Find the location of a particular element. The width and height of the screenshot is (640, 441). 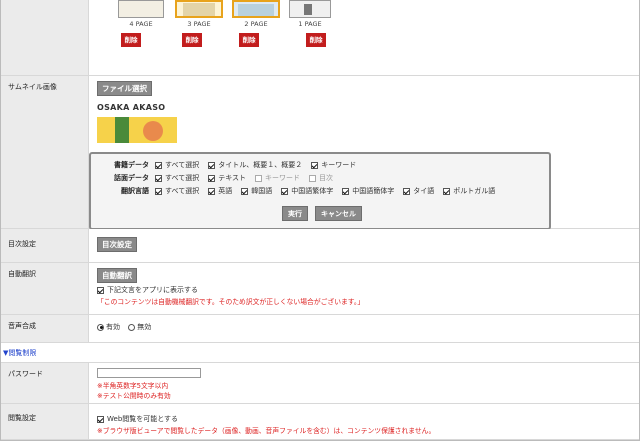

delete-page-1-button: 削除 is located at coordinates (316, 40).